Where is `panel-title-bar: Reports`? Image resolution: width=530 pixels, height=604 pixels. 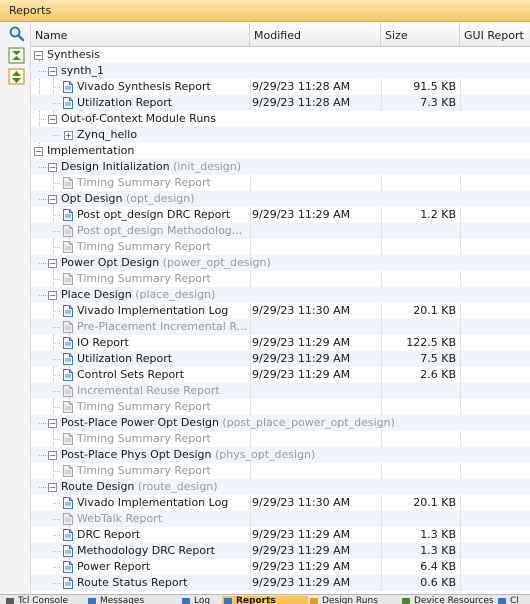 panel-title-bar: Reports is located at coordinates (265, 11).